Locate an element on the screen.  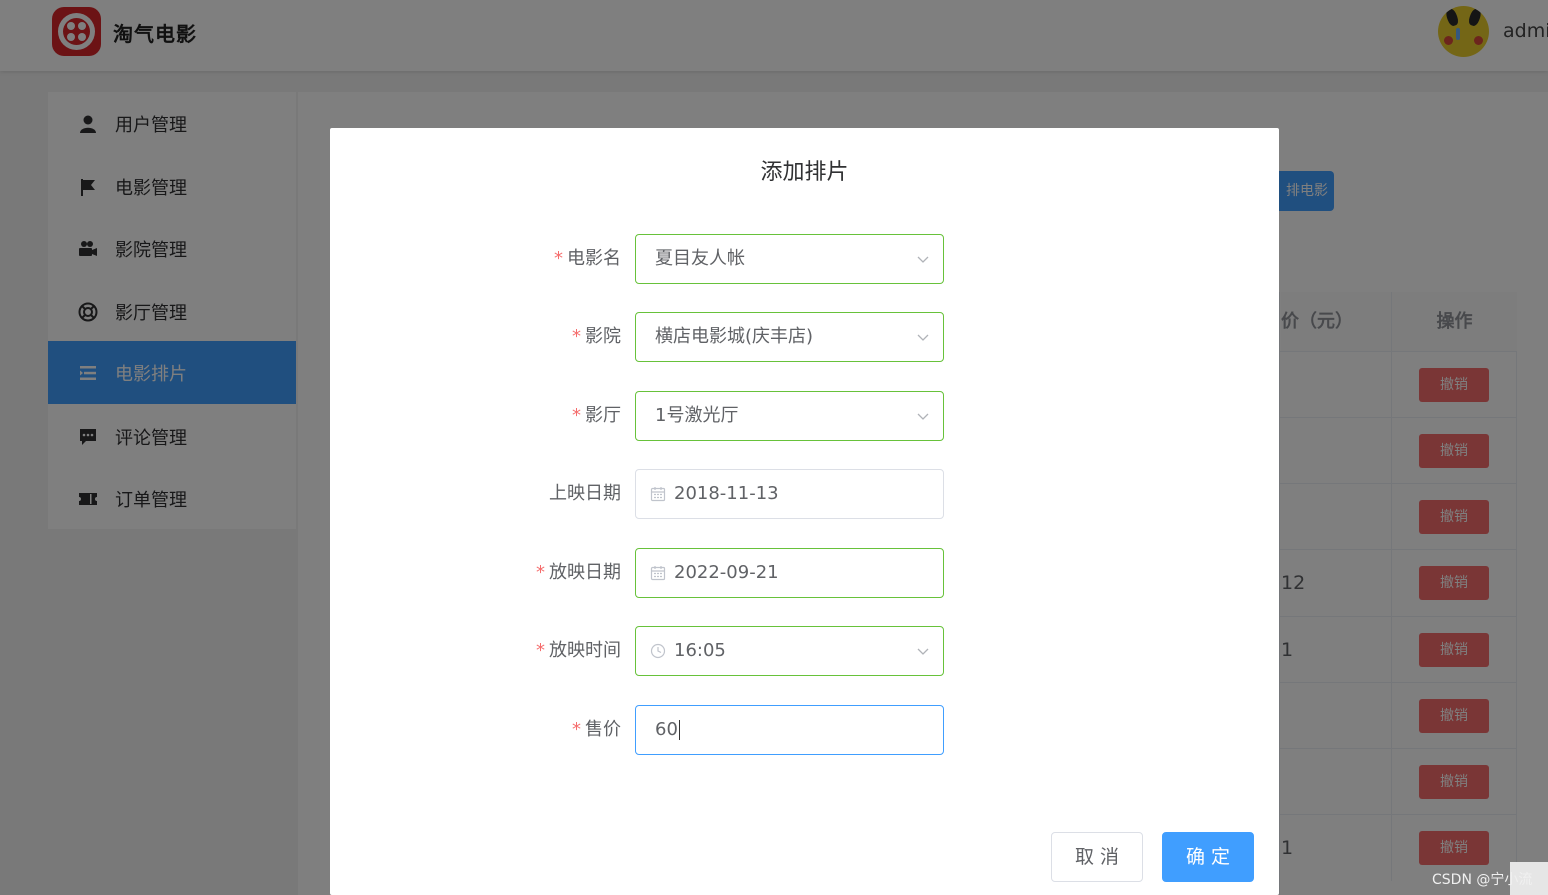
price-input-value: 60 is located at coordinates (667, 730).